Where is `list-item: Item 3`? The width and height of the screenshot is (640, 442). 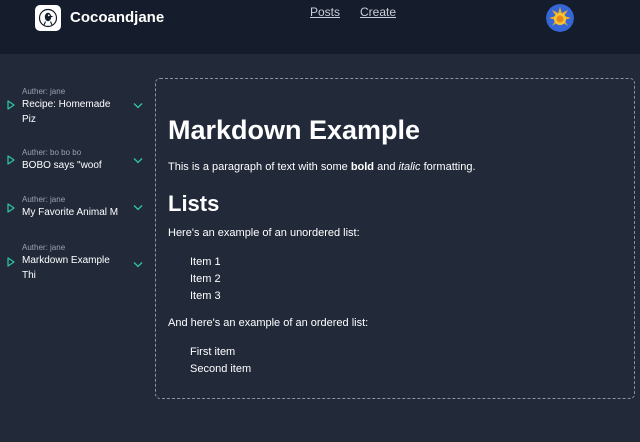 list-item: Item 3 is located at coordinates (205, 296).